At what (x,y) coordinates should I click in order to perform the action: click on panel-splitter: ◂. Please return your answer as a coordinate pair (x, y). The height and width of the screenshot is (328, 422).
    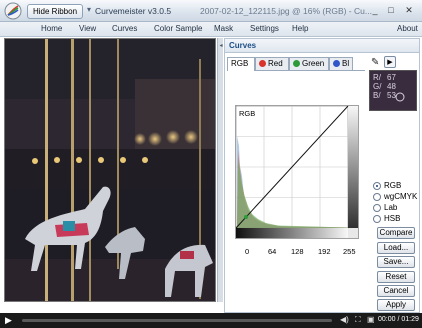
    Looking at the image, I should click on (220, 170).